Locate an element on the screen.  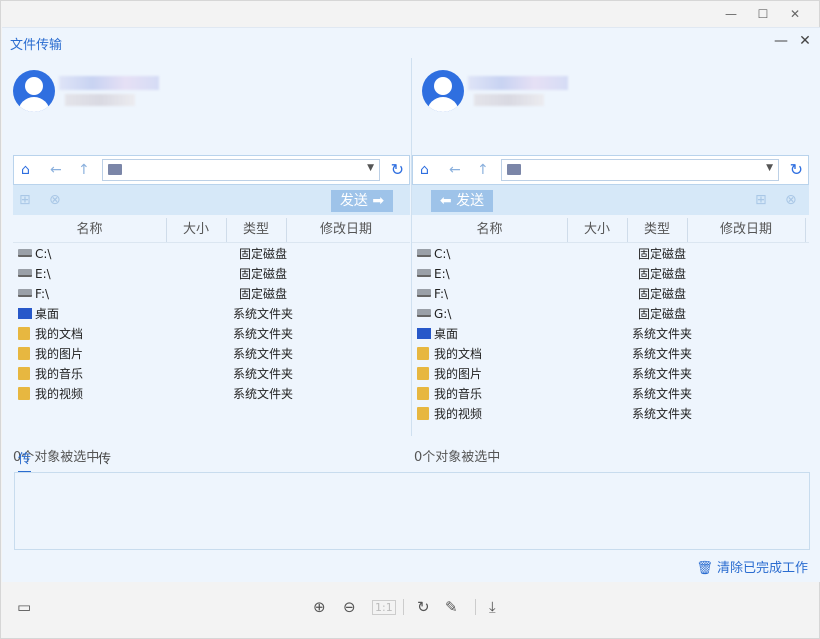
zoom-out-icon: ⊖ is located at coordinates (349, 607).